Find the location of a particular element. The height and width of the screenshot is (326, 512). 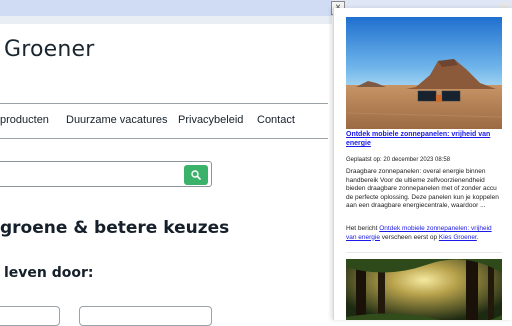

nav-item-products: producten is located at coordinates (24, 120).